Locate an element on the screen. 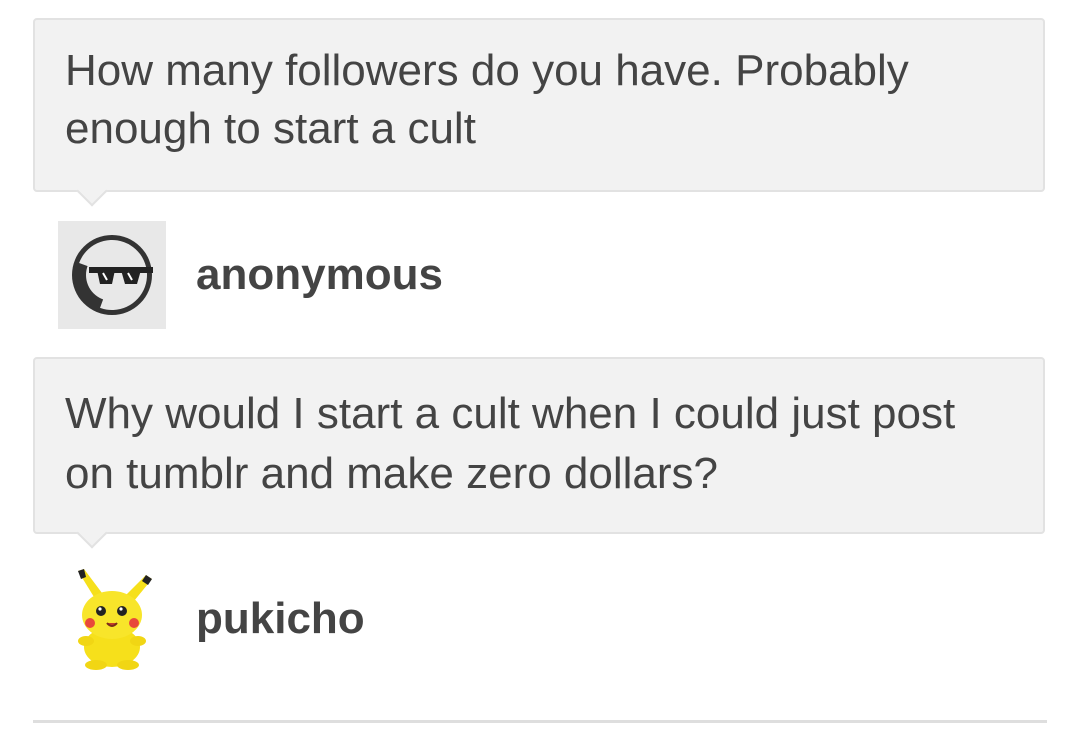  anonymous-avatar is located at coordinates (112, 275).